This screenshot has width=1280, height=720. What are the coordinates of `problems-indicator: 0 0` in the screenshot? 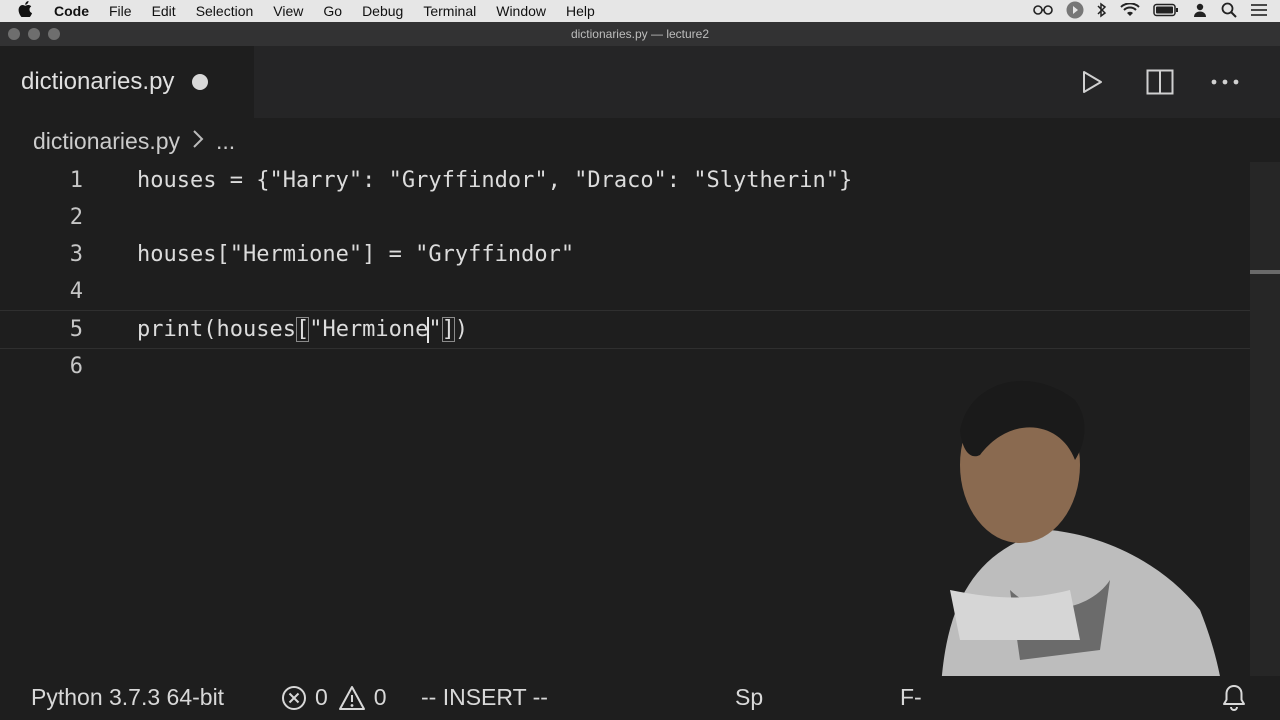 It's located at (334, 697).